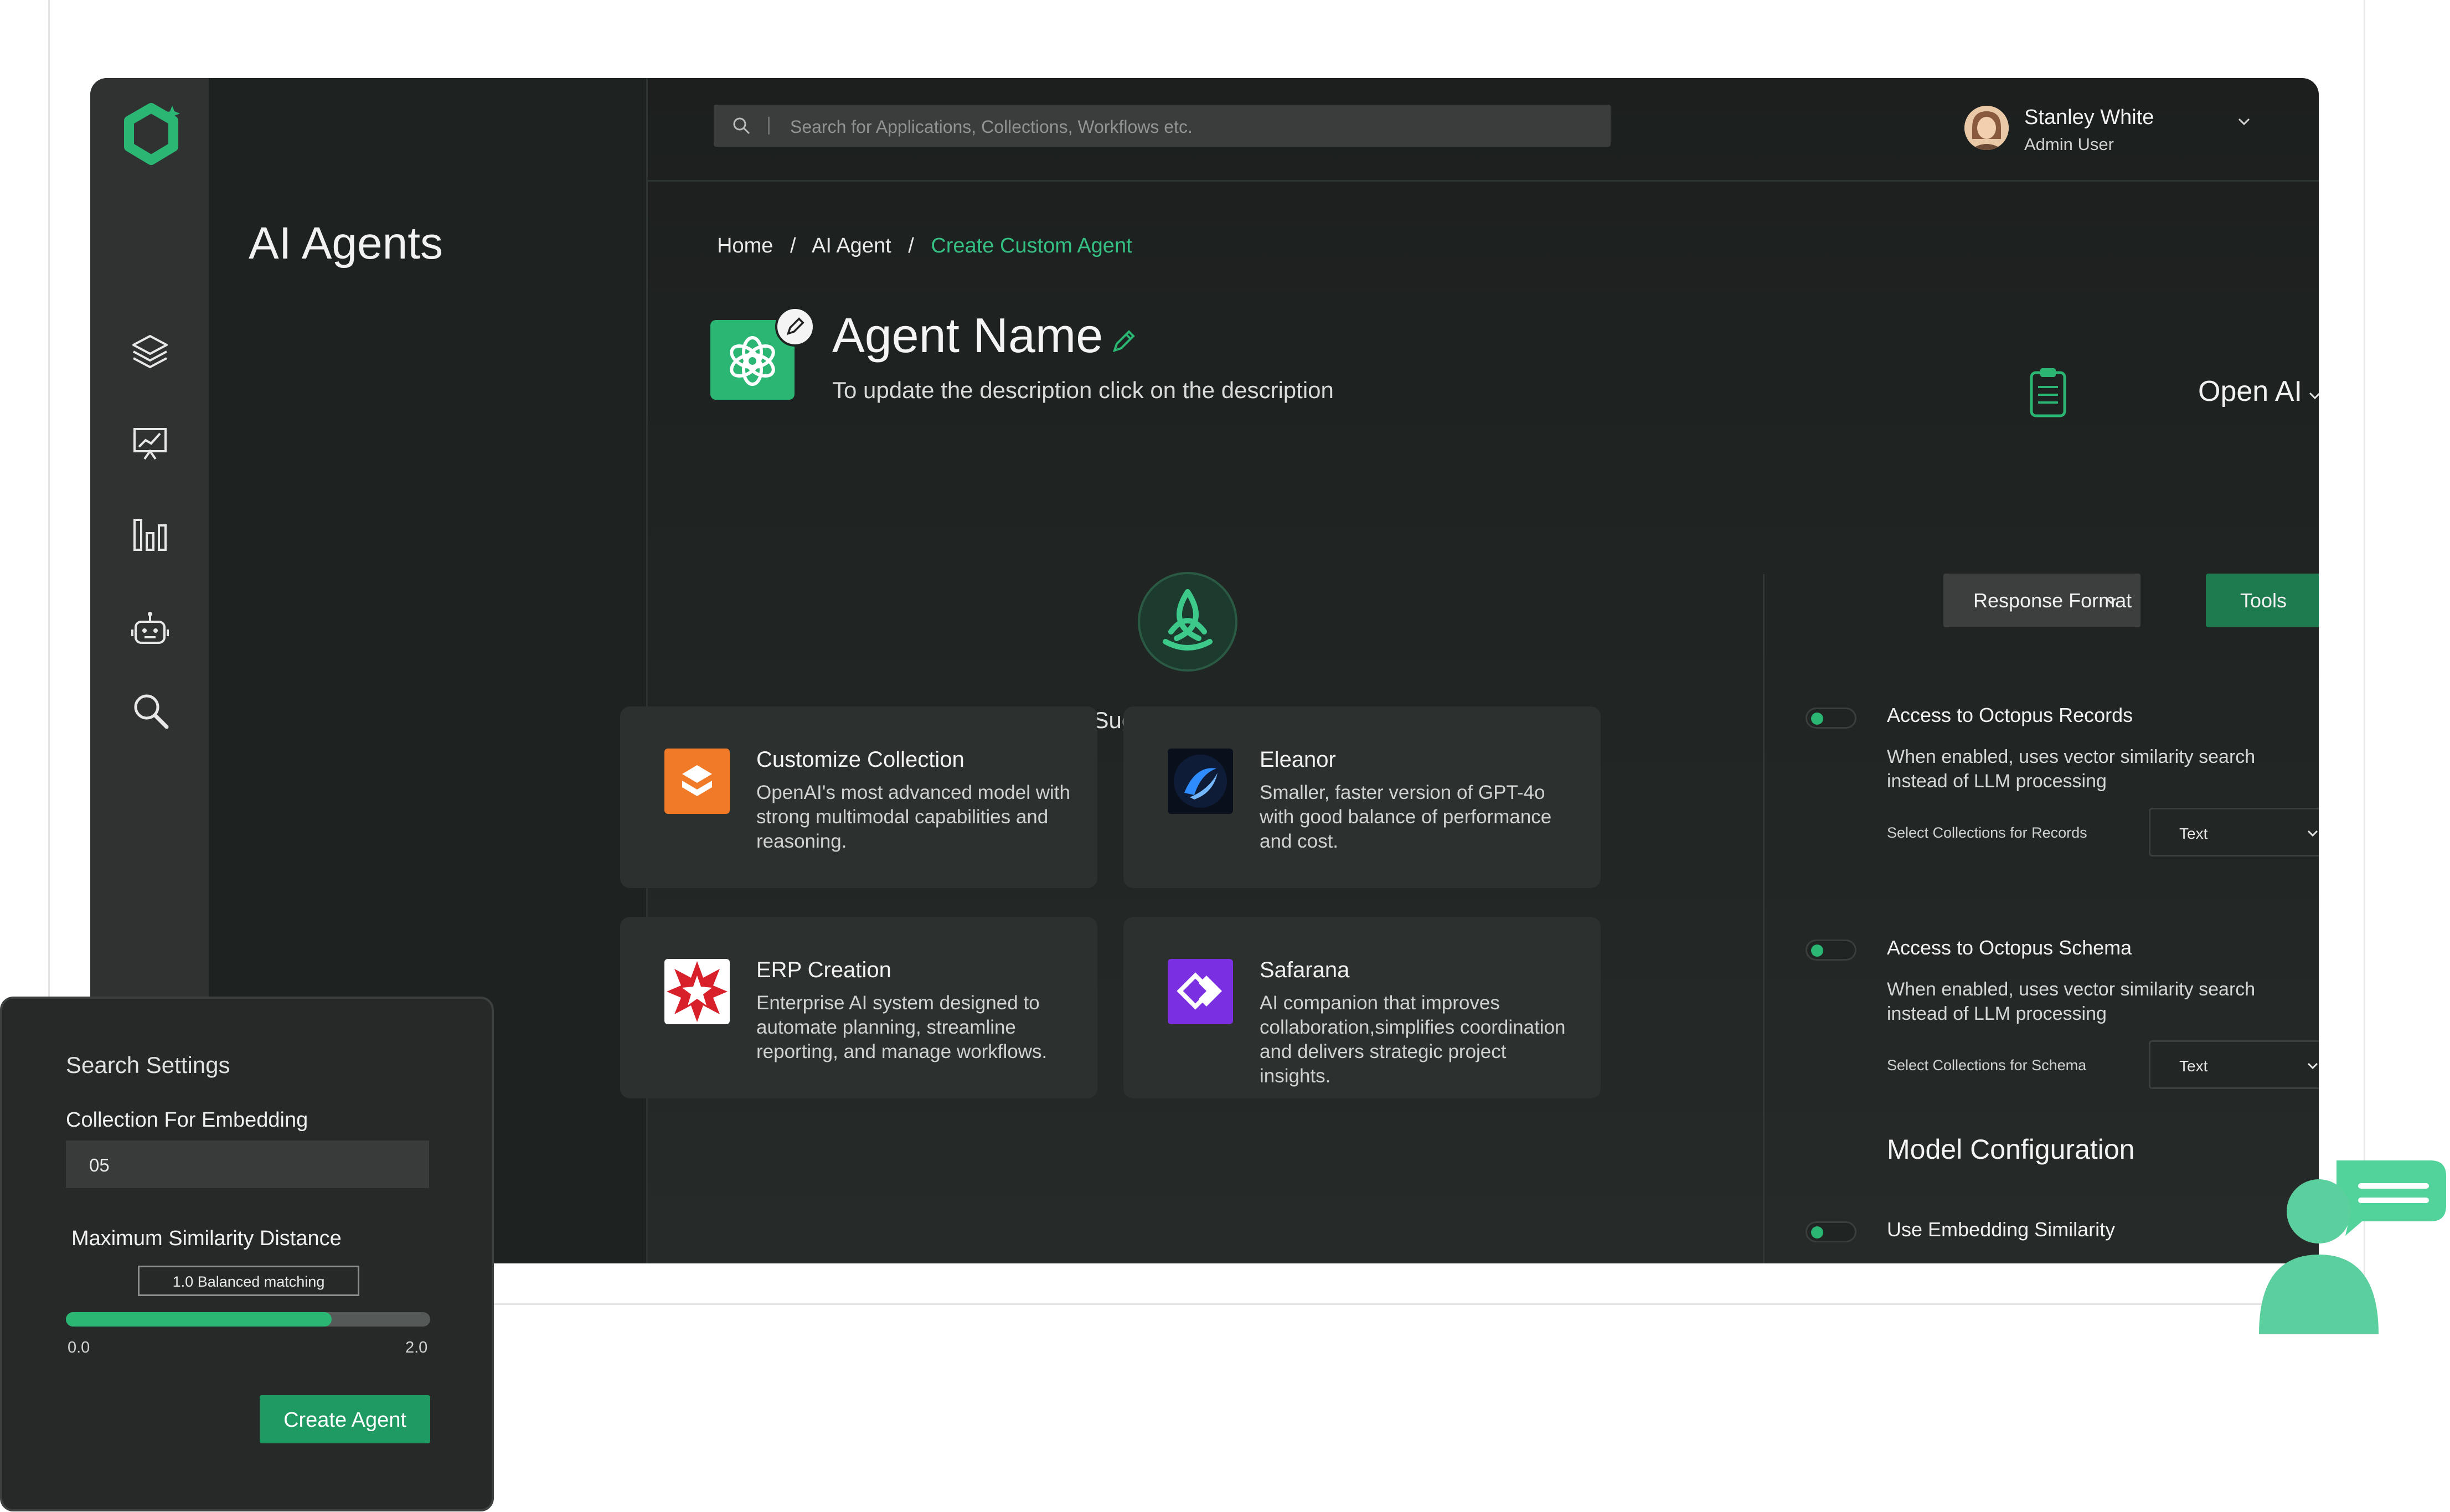  Describe the element at coordinates (148, 1065) in the screenshot. I see `search-settings-title: Search Settings` at that location.